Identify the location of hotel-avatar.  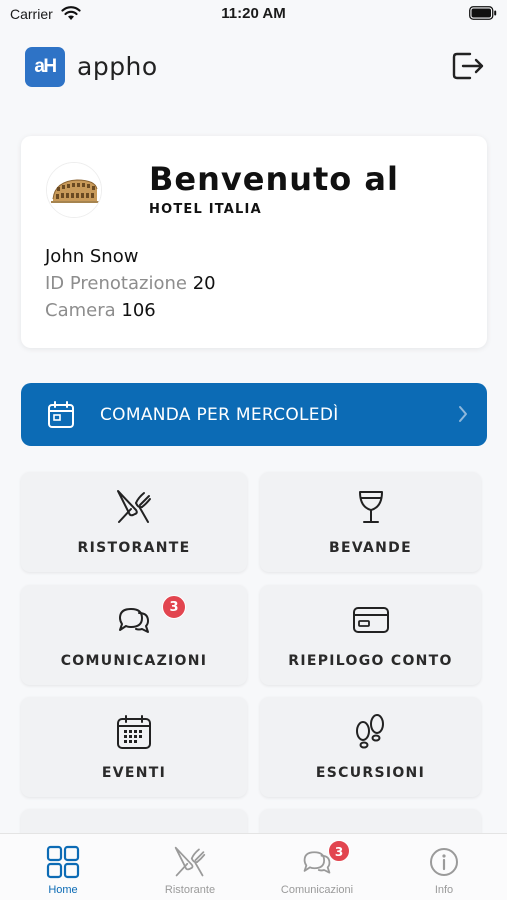
(74, 190).